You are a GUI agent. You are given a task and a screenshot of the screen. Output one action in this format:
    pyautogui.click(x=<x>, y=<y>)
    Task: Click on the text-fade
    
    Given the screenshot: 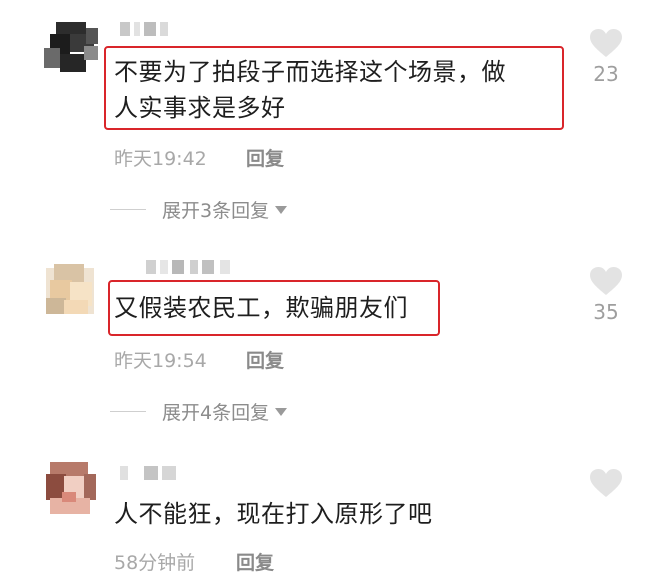 What is the action you would take?
    pyautogui.click(x=450, y=515)
    